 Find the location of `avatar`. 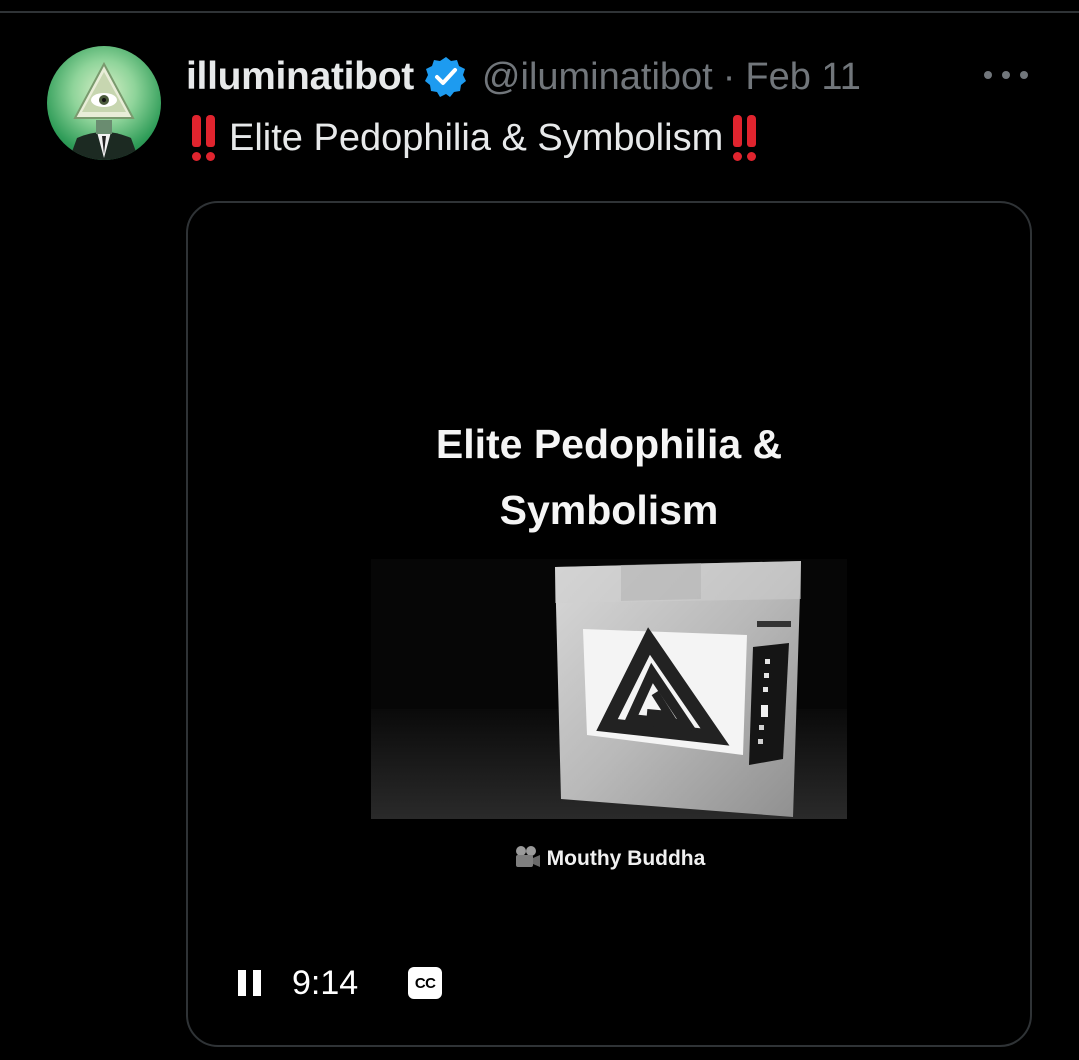

avatar is located at coordinates (104, 103).